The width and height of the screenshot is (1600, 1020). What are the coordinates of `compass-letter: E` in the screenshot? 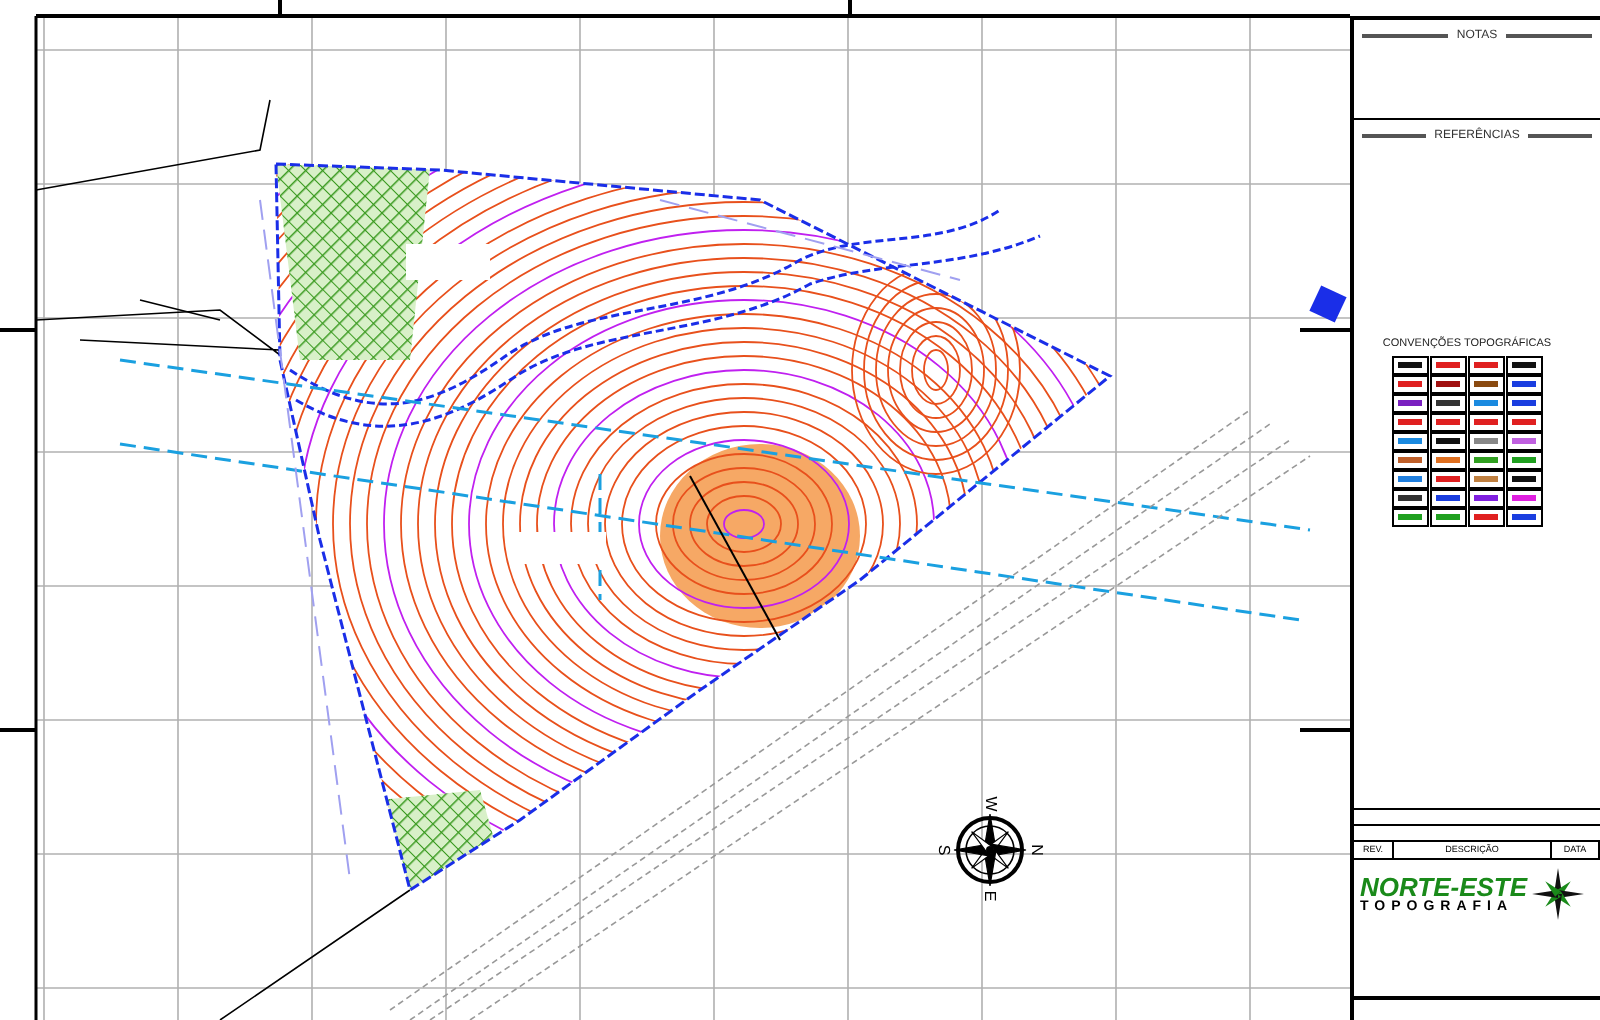 It's located at (990, 896).